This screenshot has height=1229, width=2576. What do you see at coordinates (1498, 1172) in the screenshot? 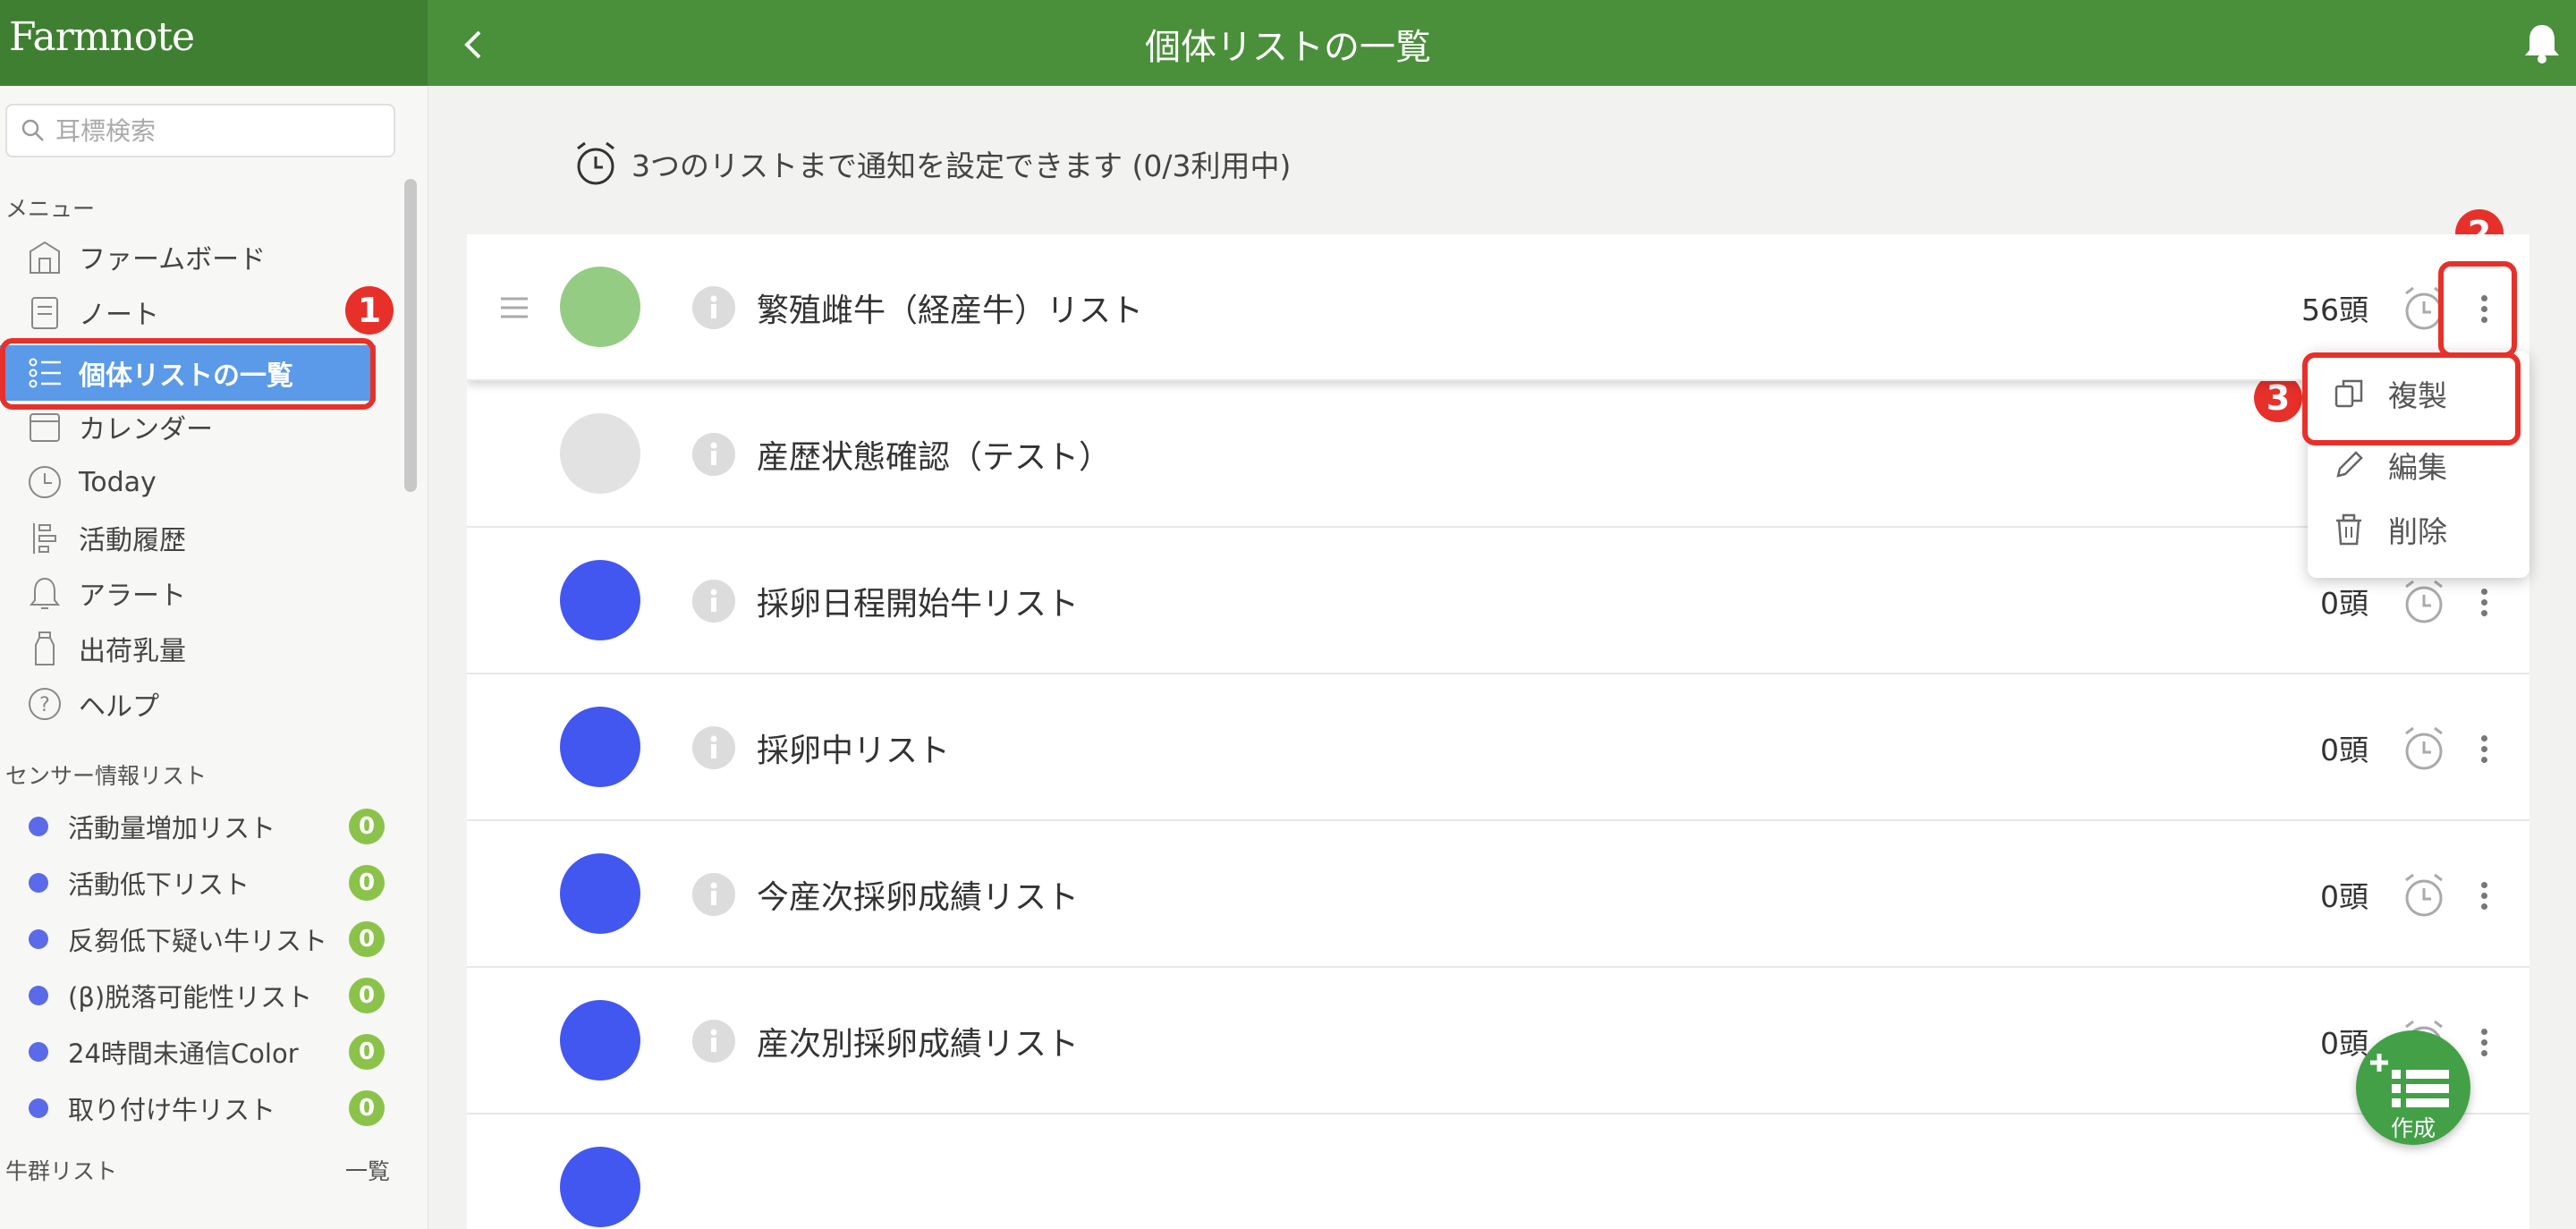
I see `list-row` at bounding box center [1498, 1172].